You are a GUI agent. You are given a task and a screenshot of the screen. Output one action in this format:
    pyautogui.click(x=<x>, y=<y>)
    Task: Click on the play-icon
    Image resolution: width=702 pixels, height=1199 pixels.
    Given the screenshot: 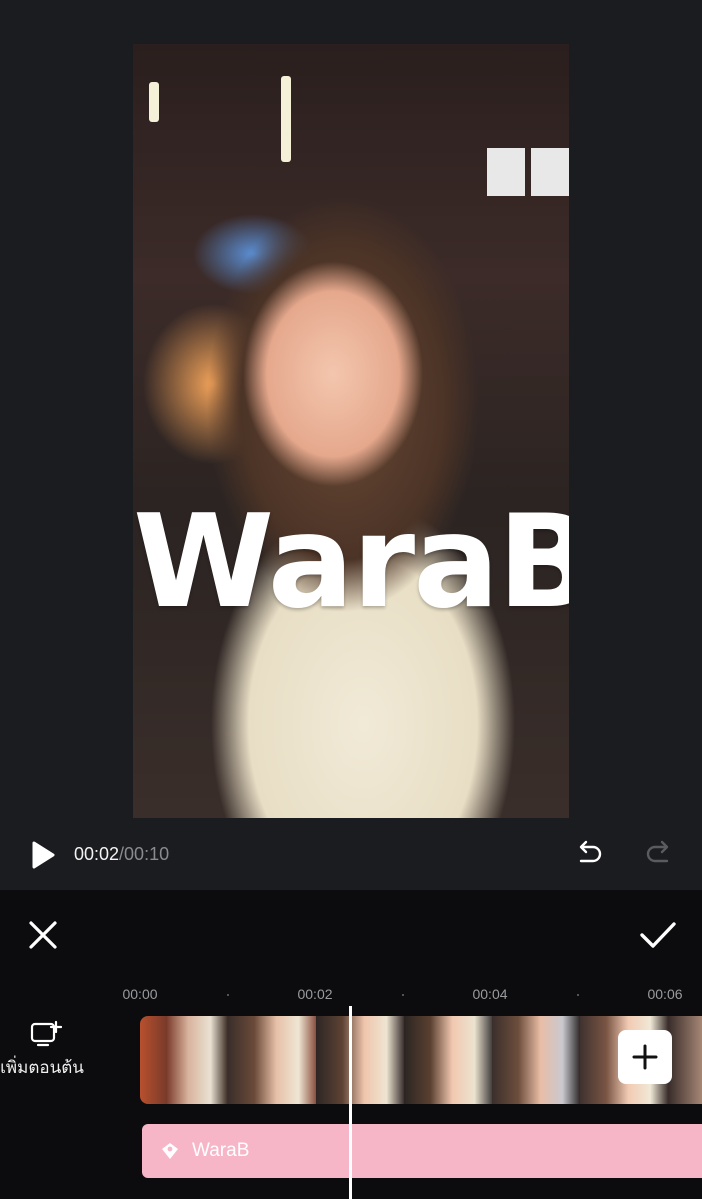 What is the action you would take?
    pyautogui.click(x=43, y=855)
    